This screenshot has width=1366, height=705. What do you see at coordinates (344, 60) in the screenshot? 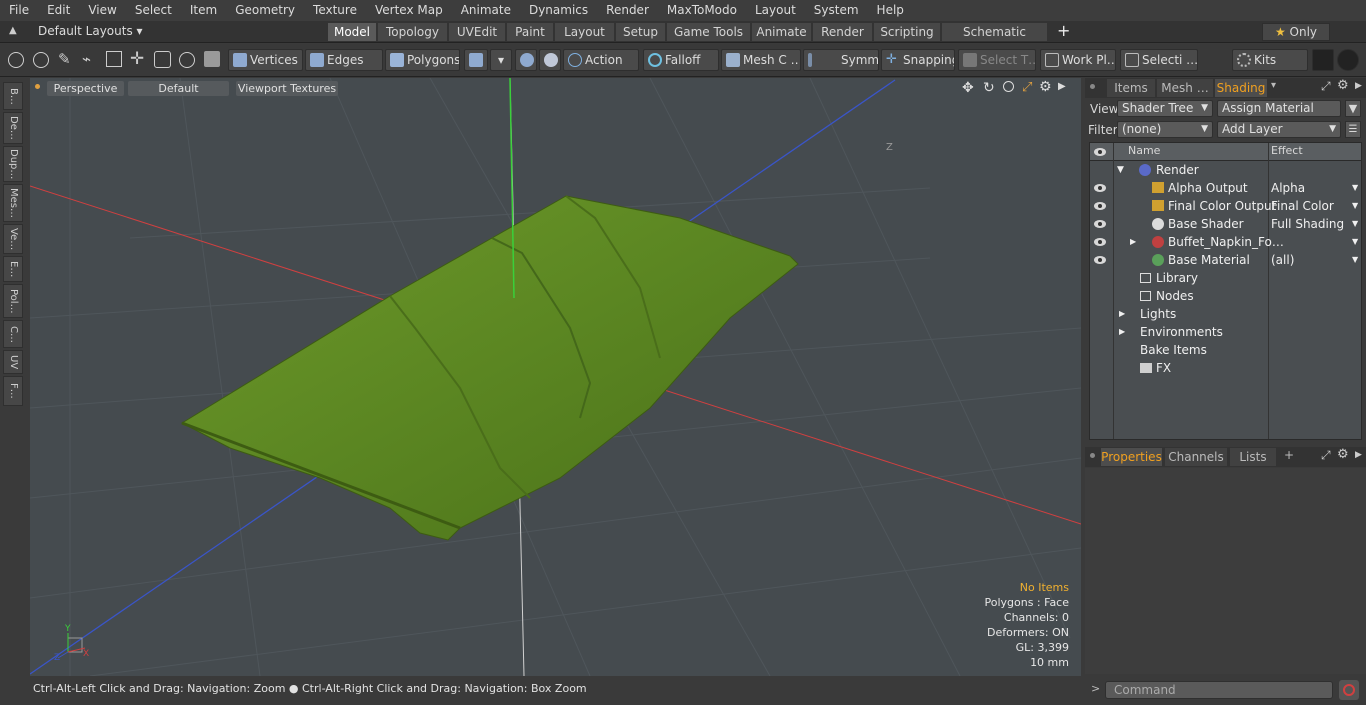
I see `edges-button: Edges` at bounding box center [344, 60].